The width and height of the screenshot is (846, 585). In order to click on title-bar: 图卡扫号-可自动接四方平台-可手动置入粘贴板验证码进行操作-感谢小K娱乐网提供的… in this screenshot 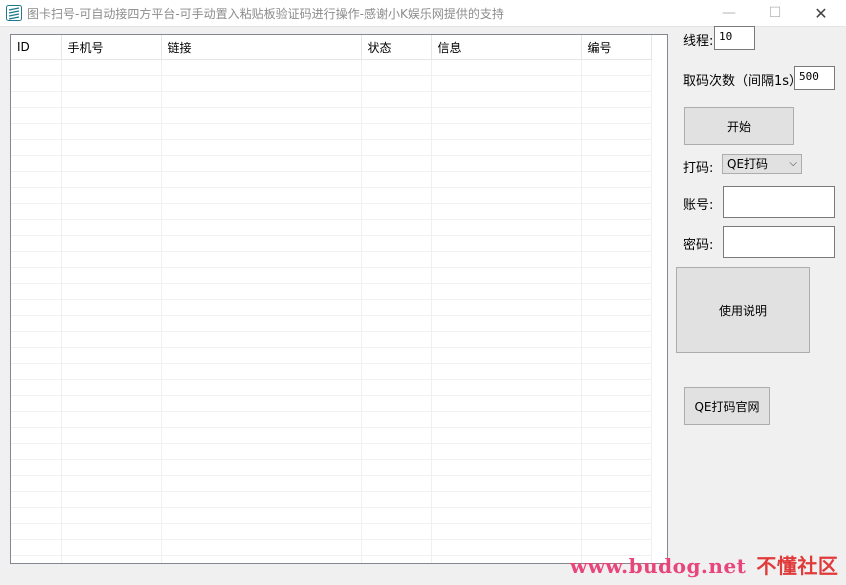, I will do `click(423, 13)`.